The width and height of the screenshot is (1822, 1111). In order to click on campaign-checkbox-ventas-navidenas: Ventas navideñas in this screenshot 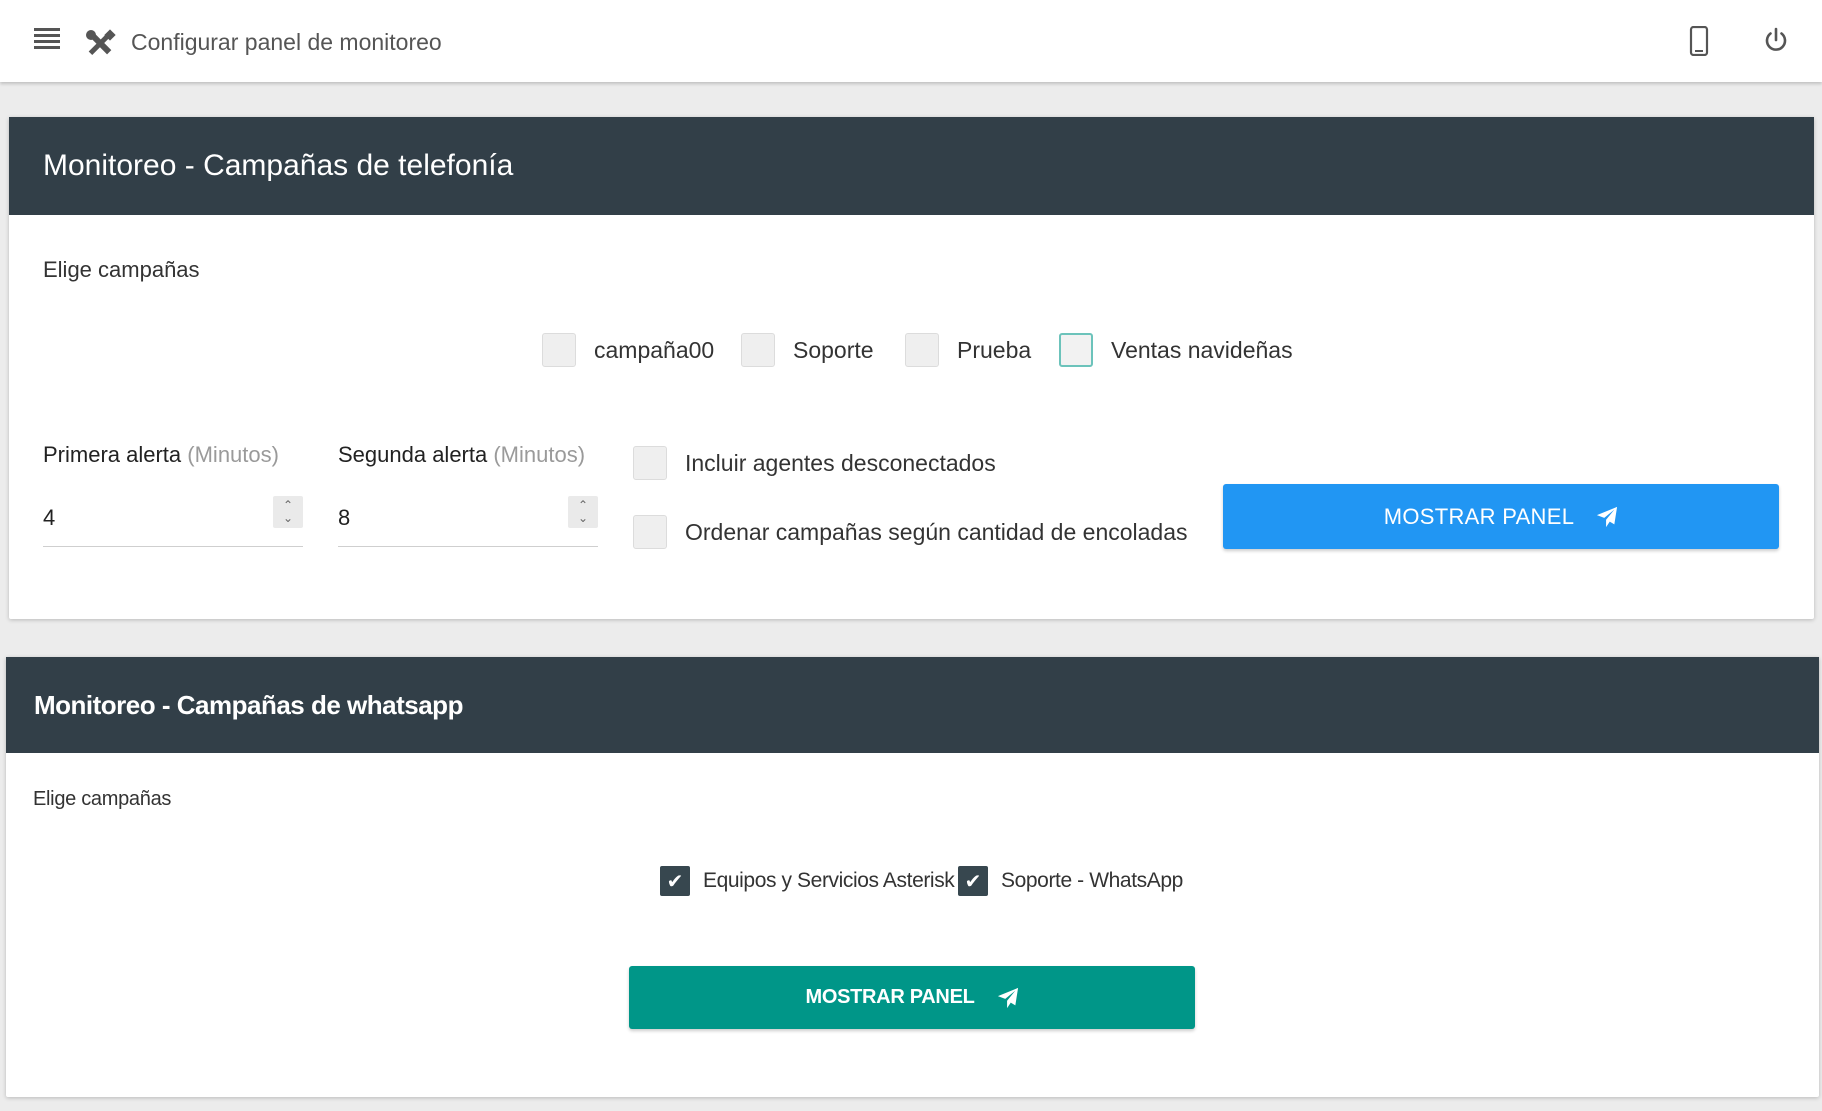, I will do `click(1176, 350)`.